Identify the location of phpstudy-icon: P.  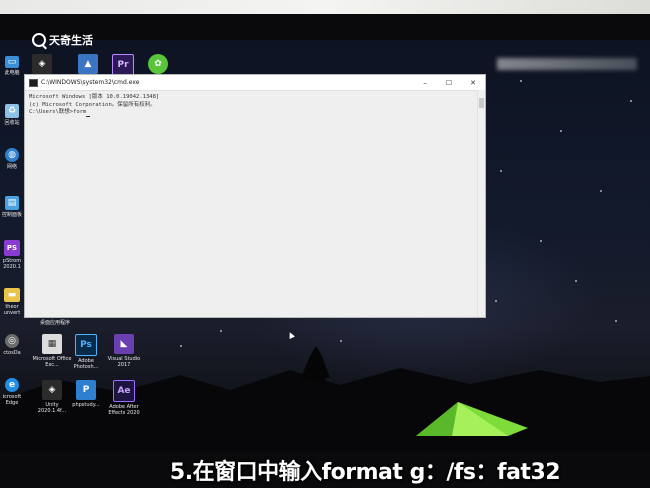
(86, 390).